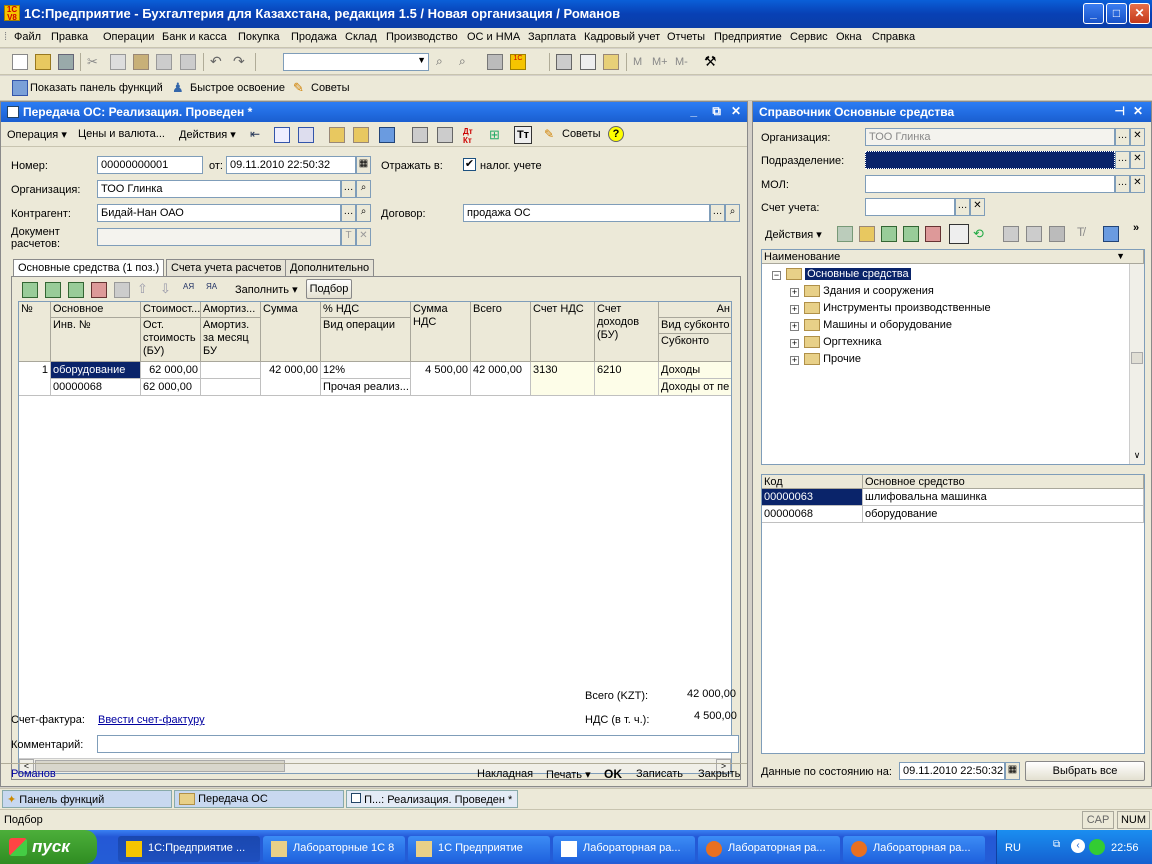  Describe the element at coordinates (1097, 847) in the screenshot. I see `tray-app-icon` at that location.